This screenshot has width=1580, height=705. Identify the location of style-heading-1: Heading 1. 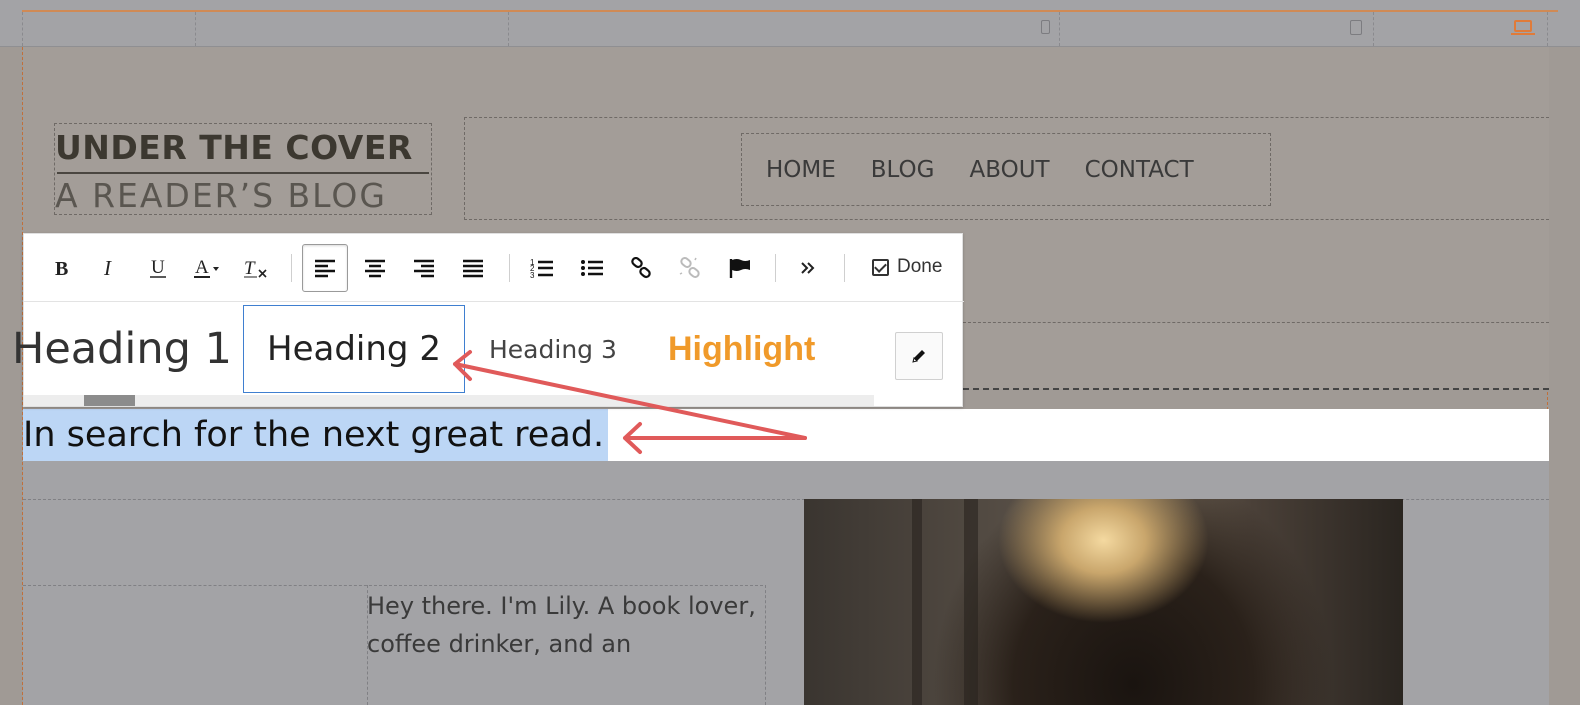
(122, 349).